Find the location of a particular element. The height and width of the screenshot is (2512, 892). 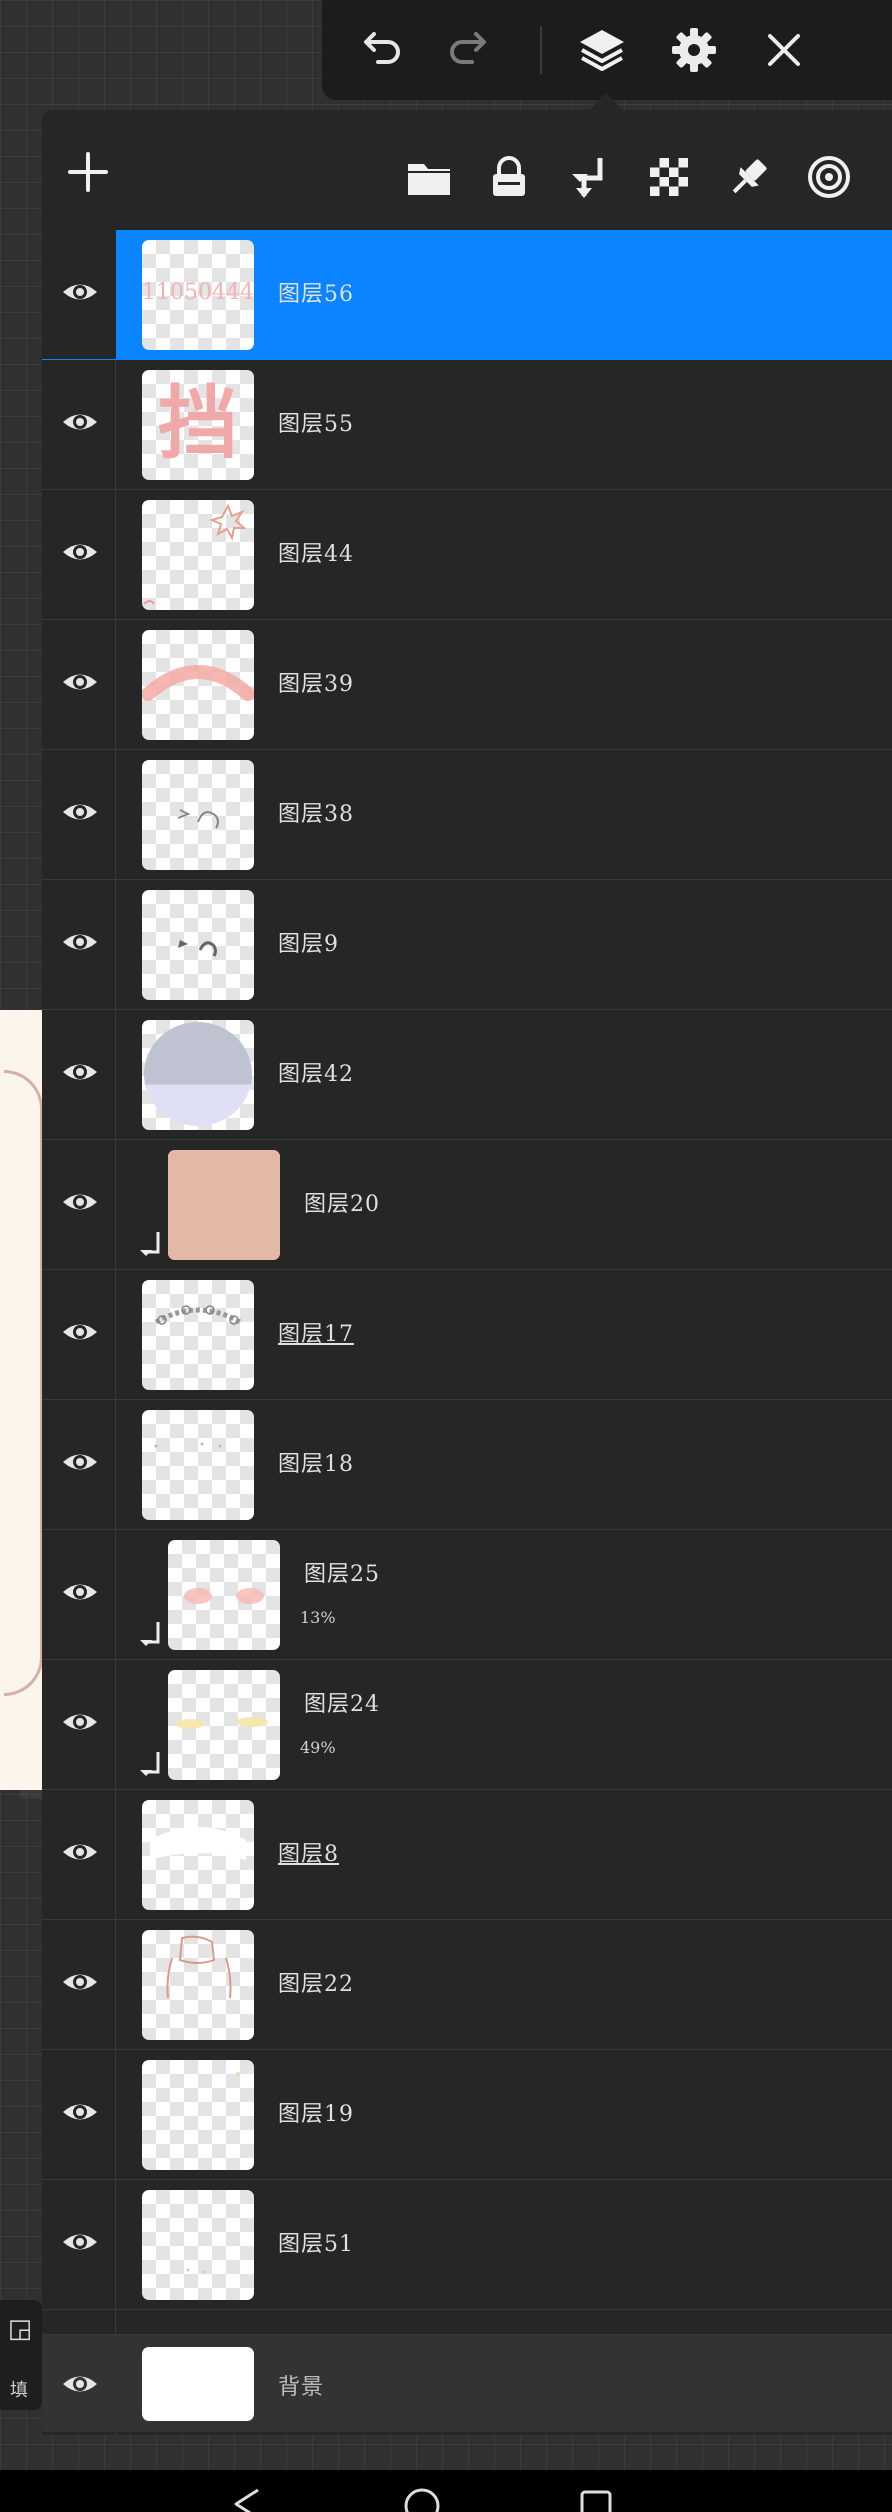

layer-row: 图层44 is located at coordinates (467, 555).